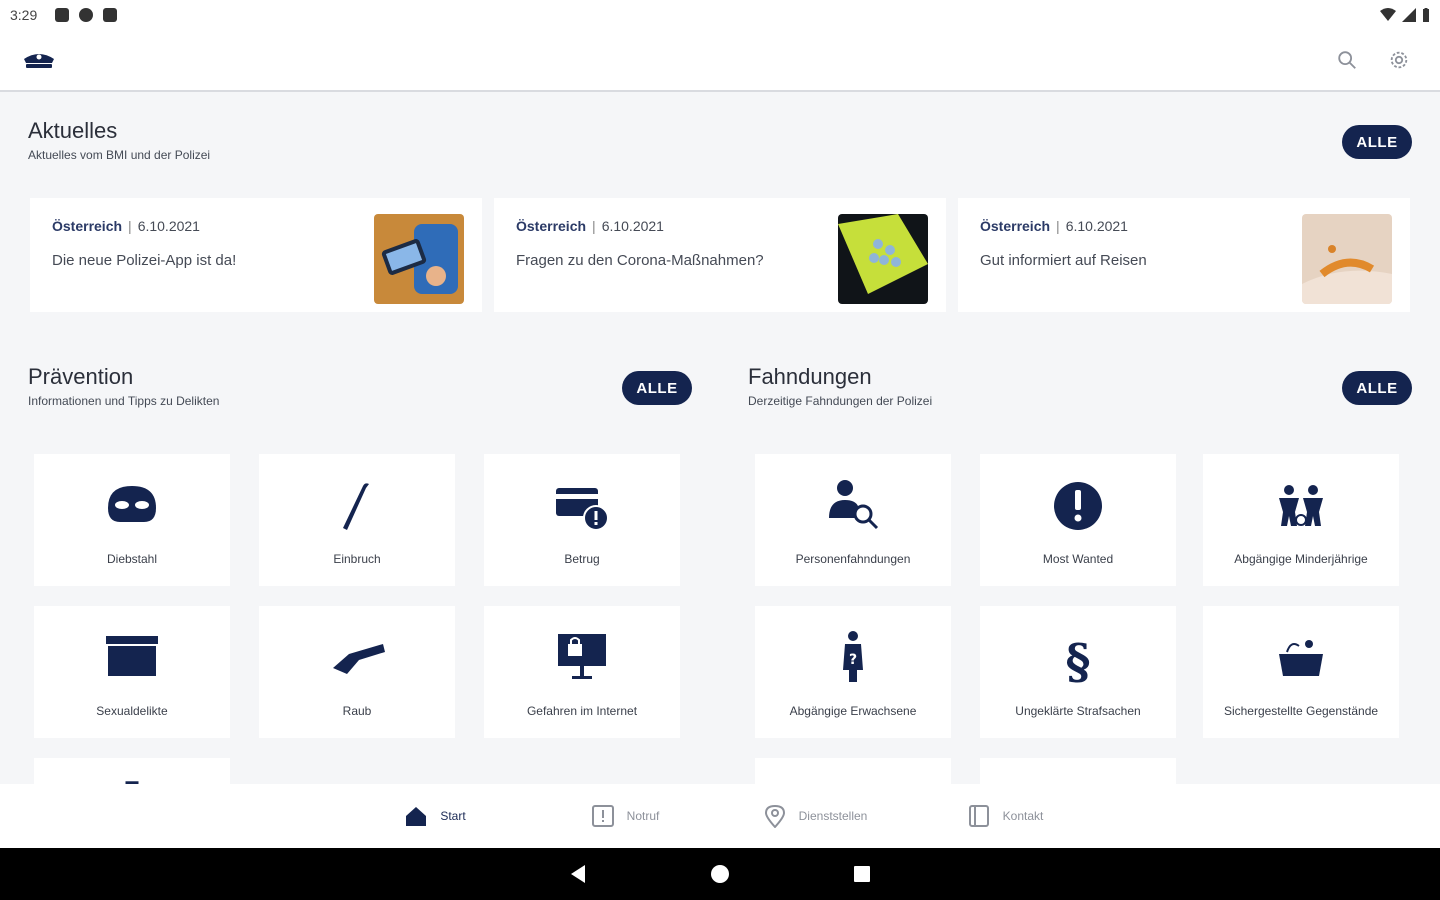 Image resolution: width=1440 pixels, height=900 pixels. I want to click on news-headline: Fragen zu den Corona-Maßnahmen?, so click(640, 260).